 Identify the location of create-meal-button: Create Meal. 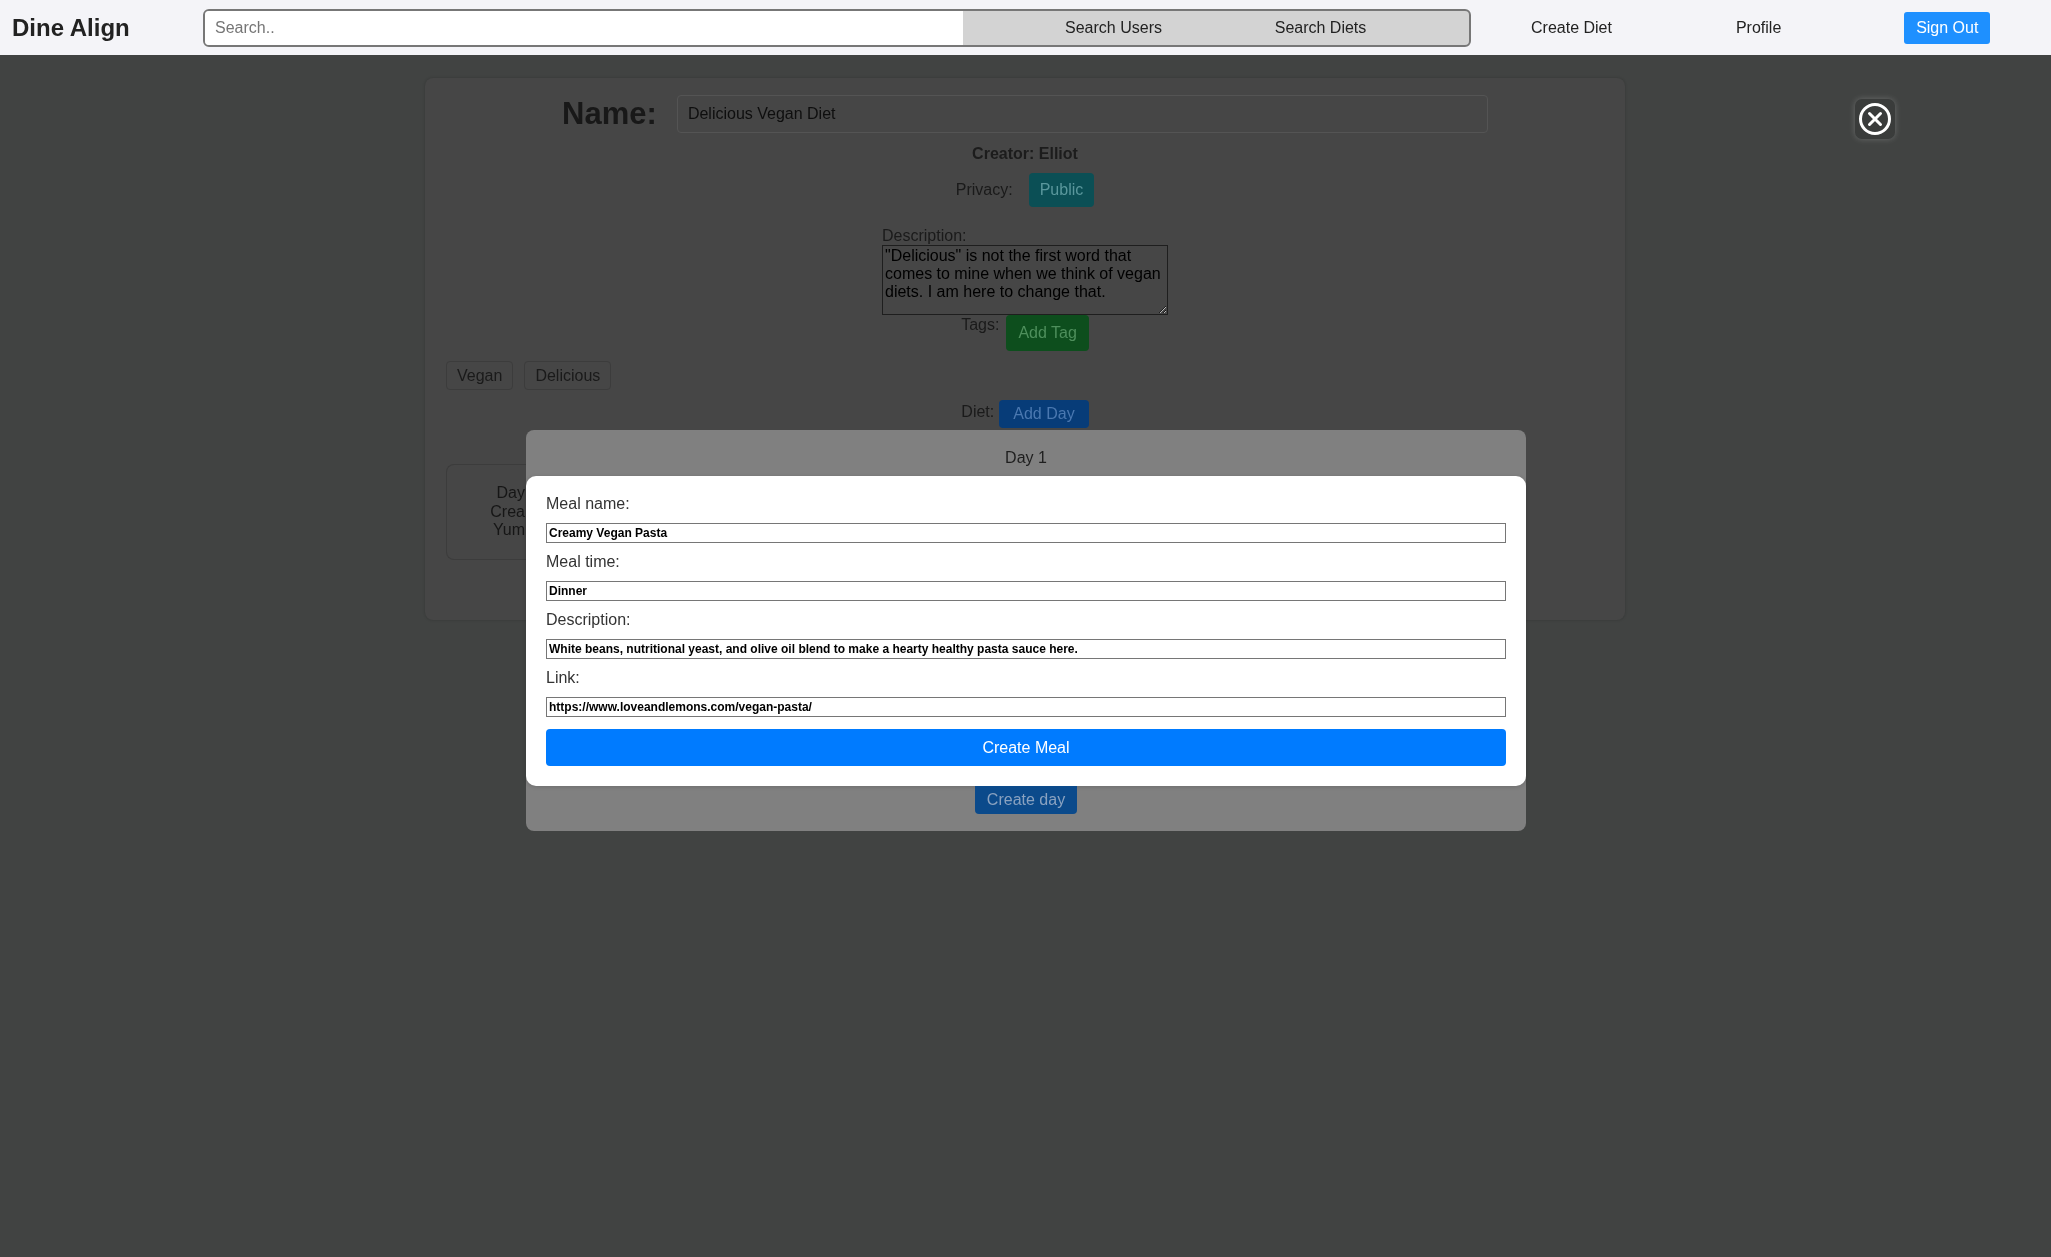
(1026, 747).